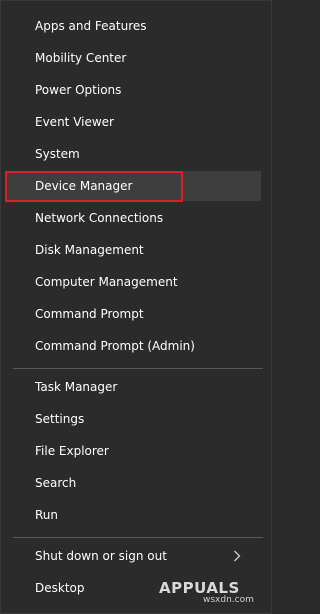 The width and height of the screenshot is (320, 614). Describe the element at coordinates (101, 556) in the screenshot. I see `menu-item-label: Shut down or sign out` at that location.